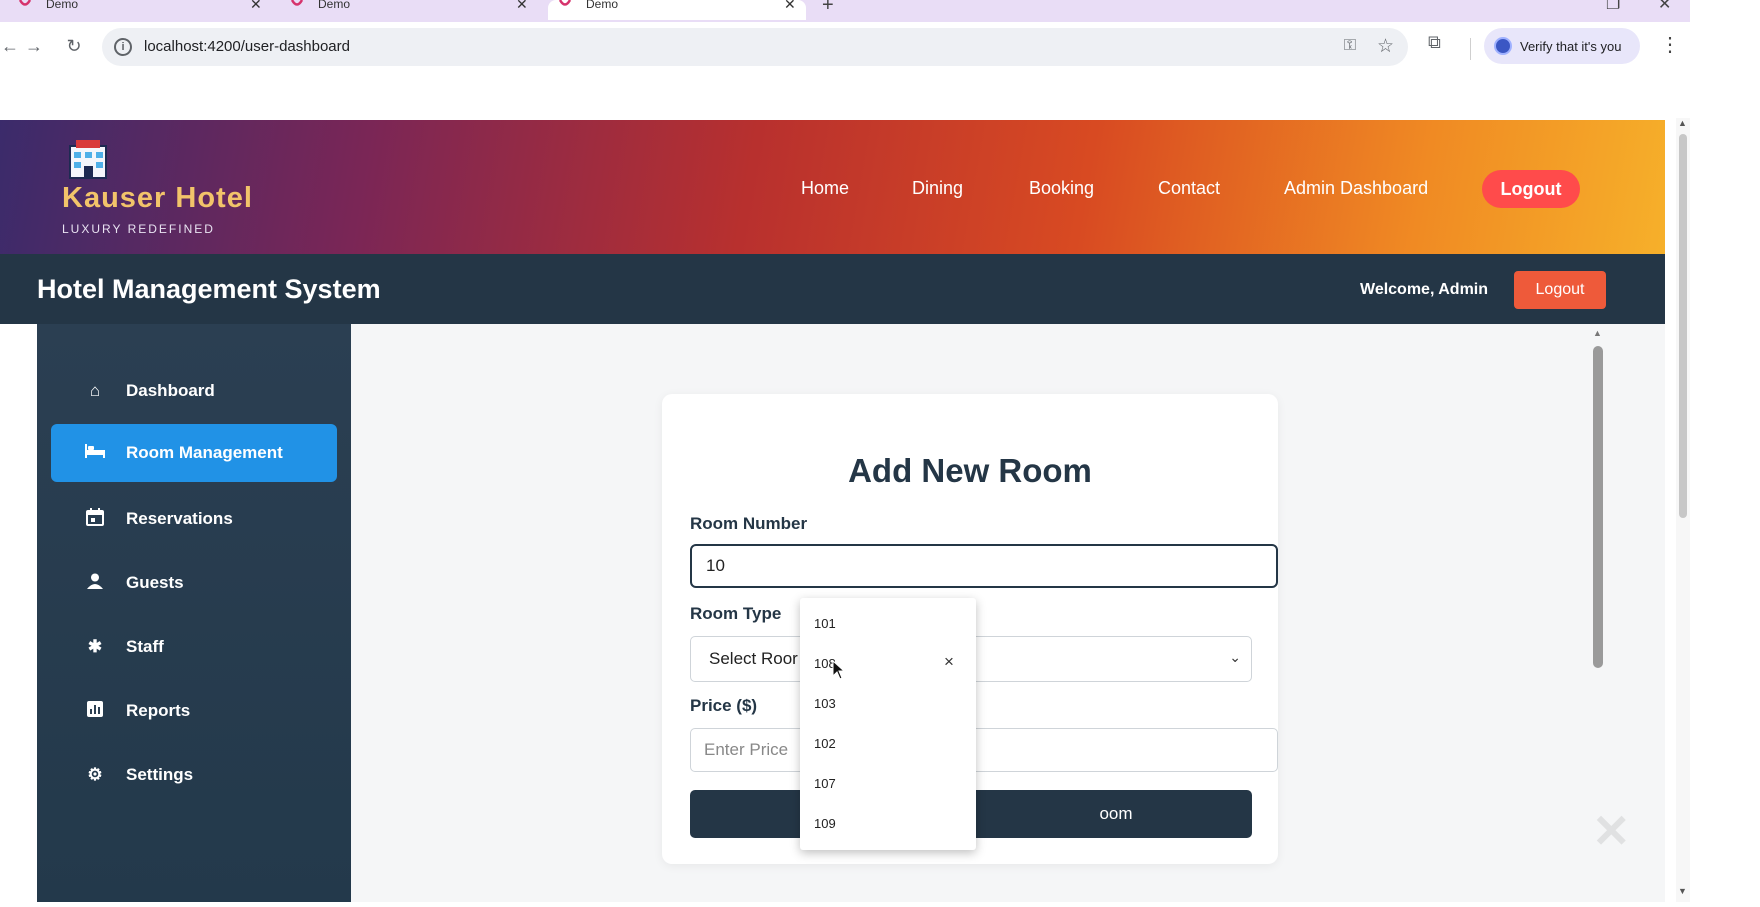  Describe the element at coordinates (888, 724) in the screenshot. I see `room-number-autocomplete: 101 108 × 103 102 107 109` at that location.